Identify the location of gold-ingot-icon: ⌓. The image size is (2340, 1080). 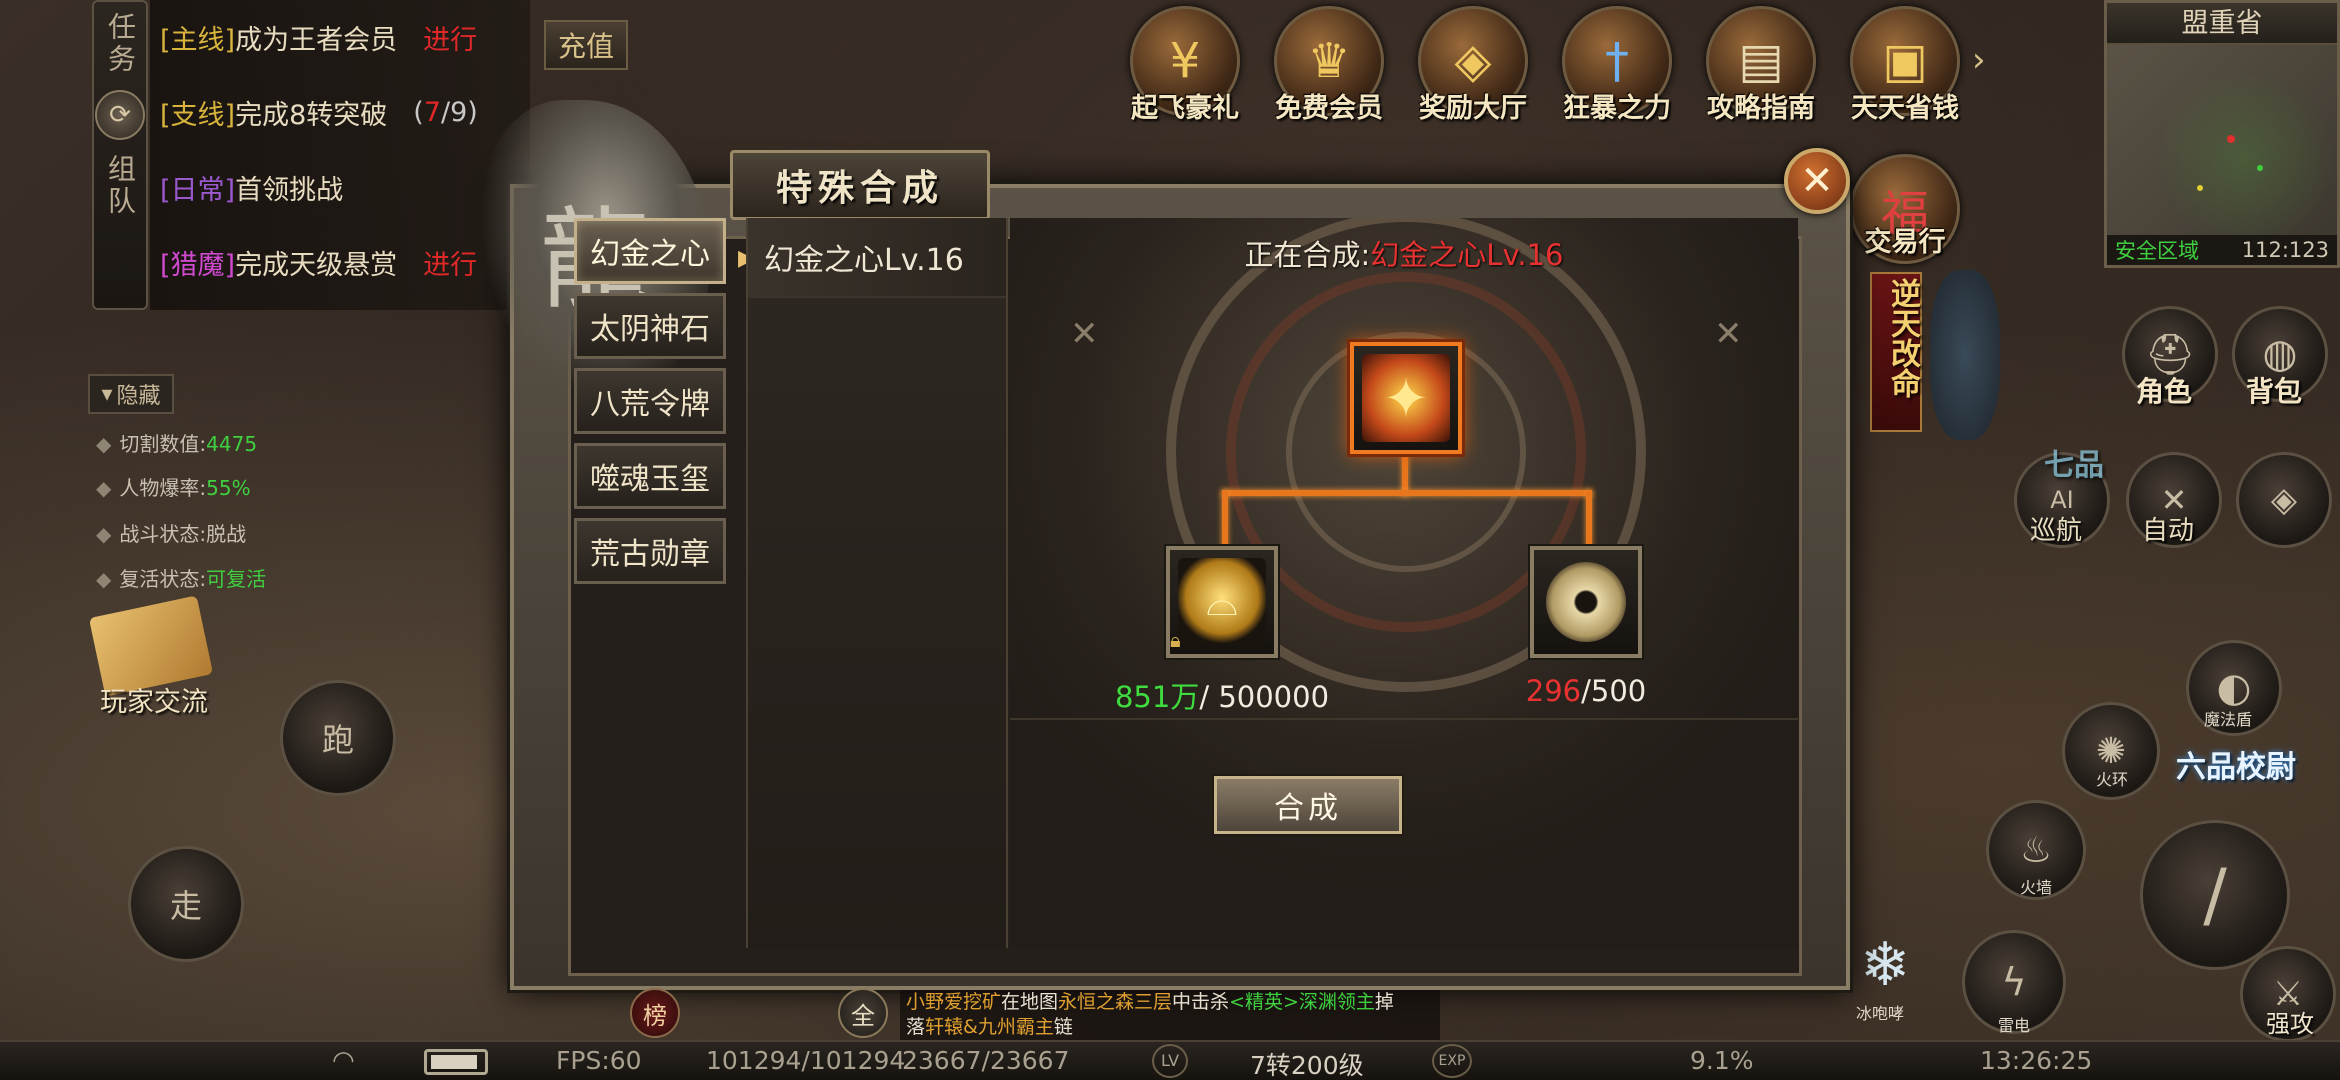
(1222, 602).